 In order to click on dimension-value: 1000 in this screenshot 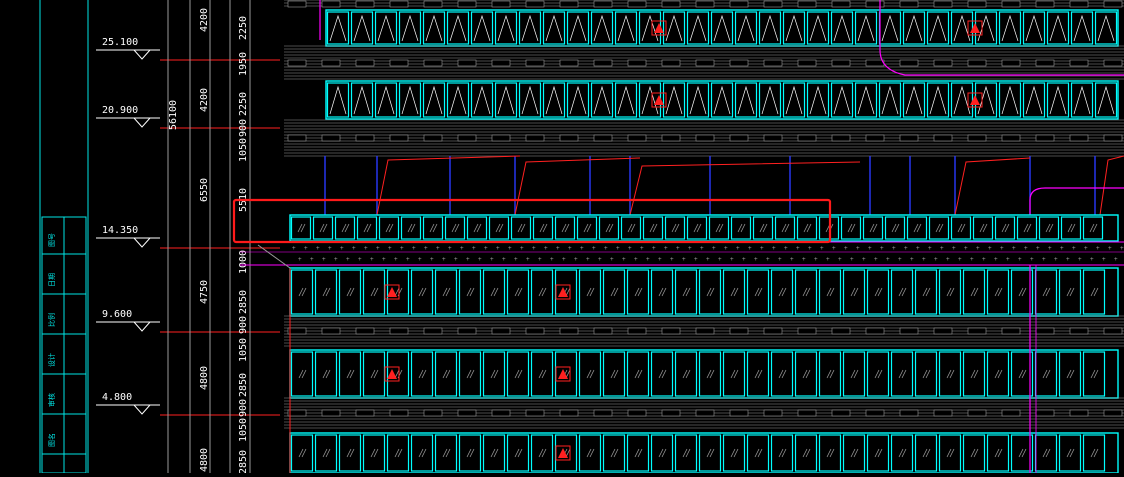, I will do `click(243, 262)`.